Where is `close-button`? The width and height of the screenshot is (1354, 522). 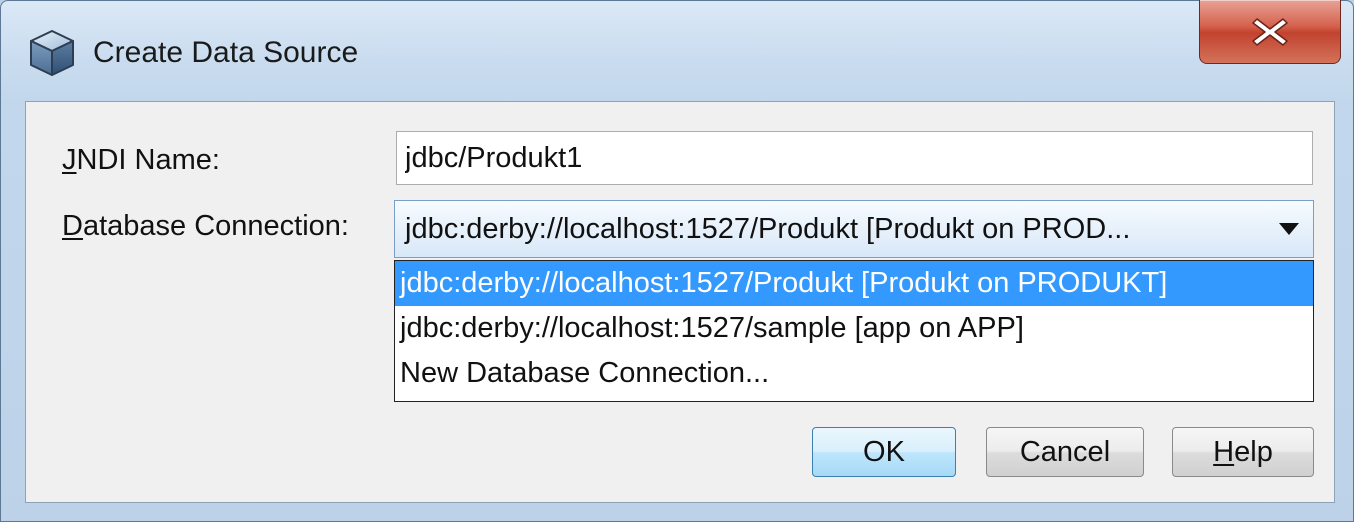 close-button is located at coordinates (1270, 32).